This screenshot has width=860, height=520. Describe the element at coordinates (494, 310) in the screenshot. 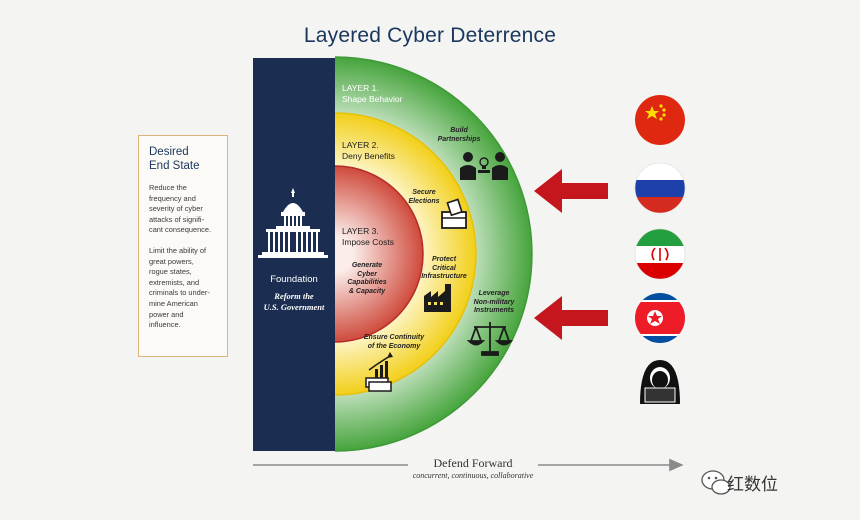

I see `leverage-instruments-line: Instruments` at that location.